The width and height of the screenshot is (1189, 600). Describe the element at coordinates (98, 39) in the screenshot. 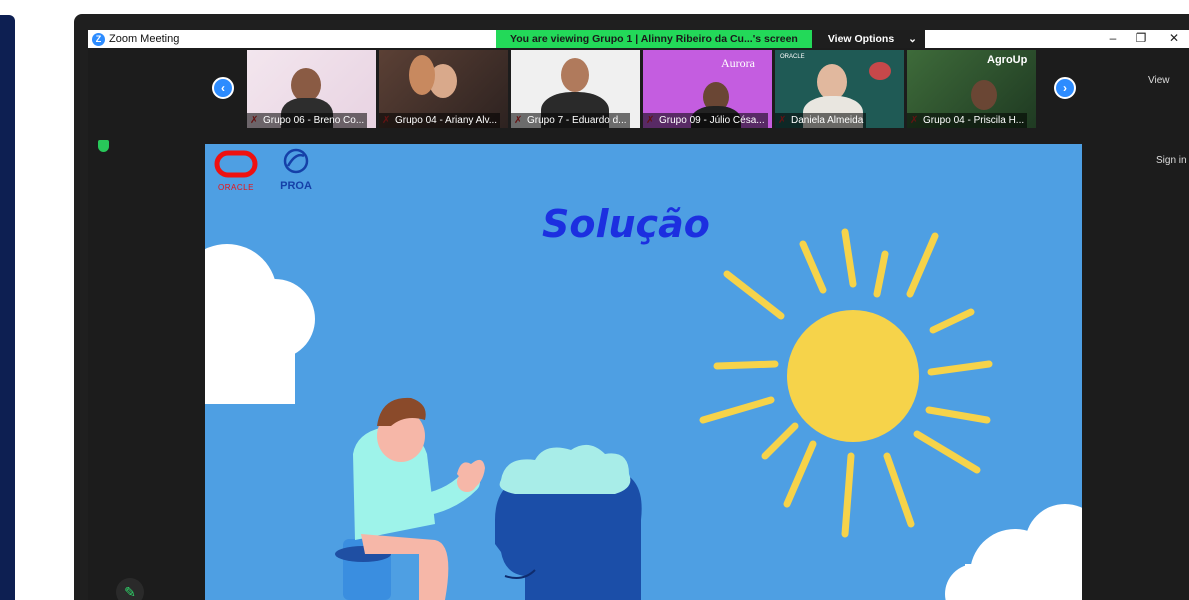

I see `zoom-logo-icon: Z` at that location.